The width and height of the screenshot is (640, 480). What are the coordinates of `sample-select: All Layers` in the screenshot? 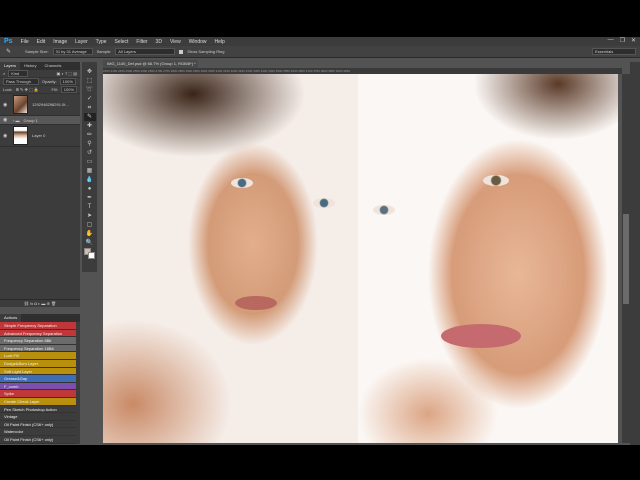 It's located at (145, 51).